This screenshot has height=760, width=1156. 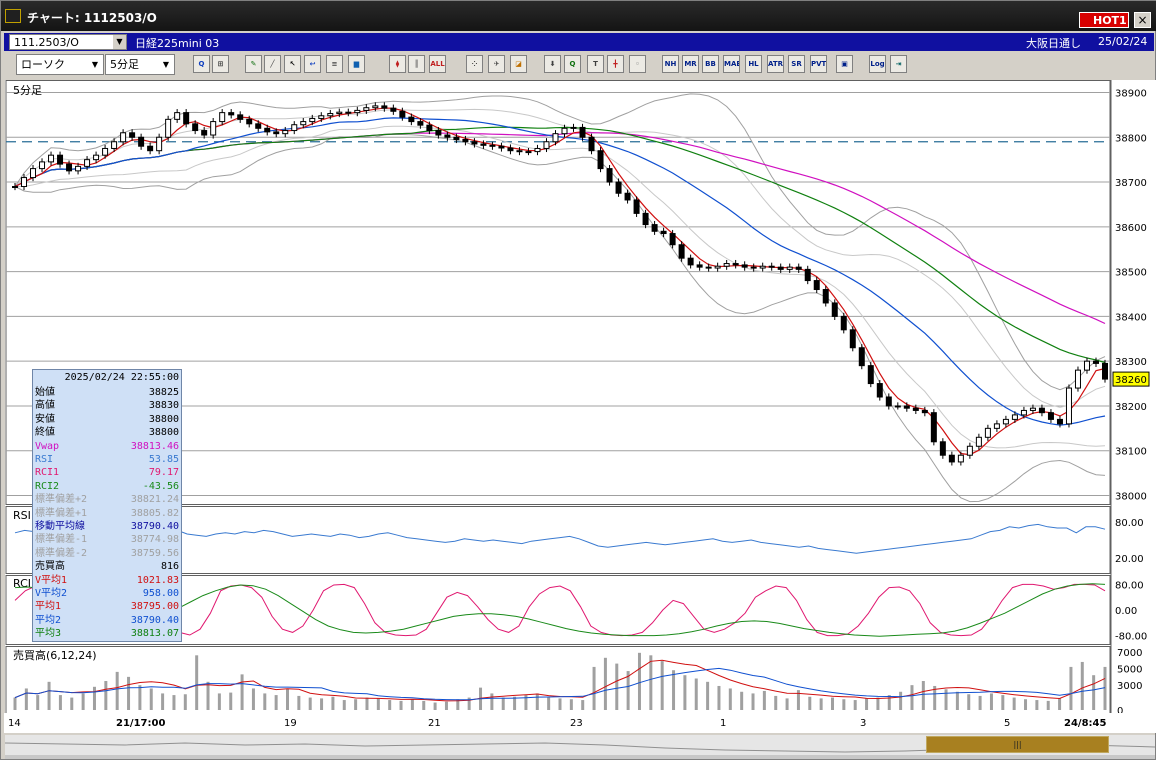 I want to click on time-tick-label: 21, so click(x=434, y=723).